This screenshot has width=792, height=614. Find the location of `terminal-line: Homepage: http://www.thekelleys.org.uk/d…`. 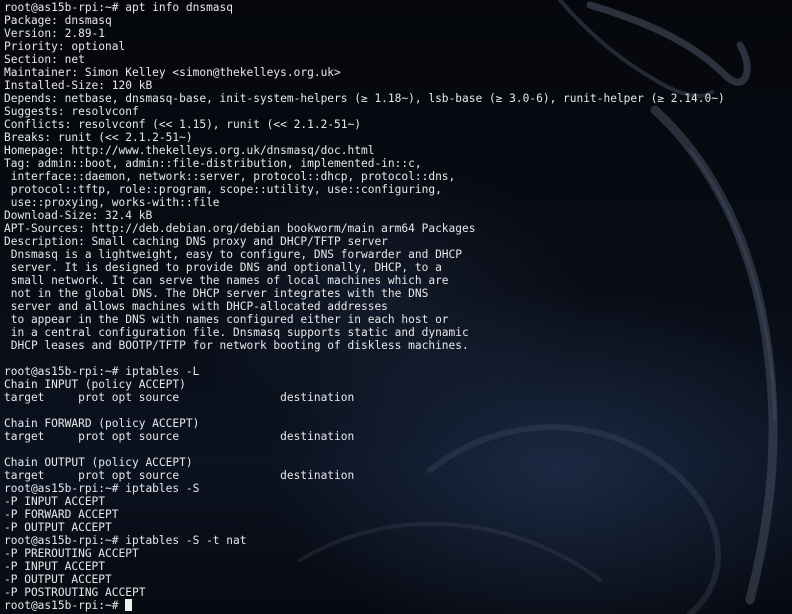

terminal-line: Homepage: http://www.thekelleys.org.uk/d… is located at coordinates (189, 150).